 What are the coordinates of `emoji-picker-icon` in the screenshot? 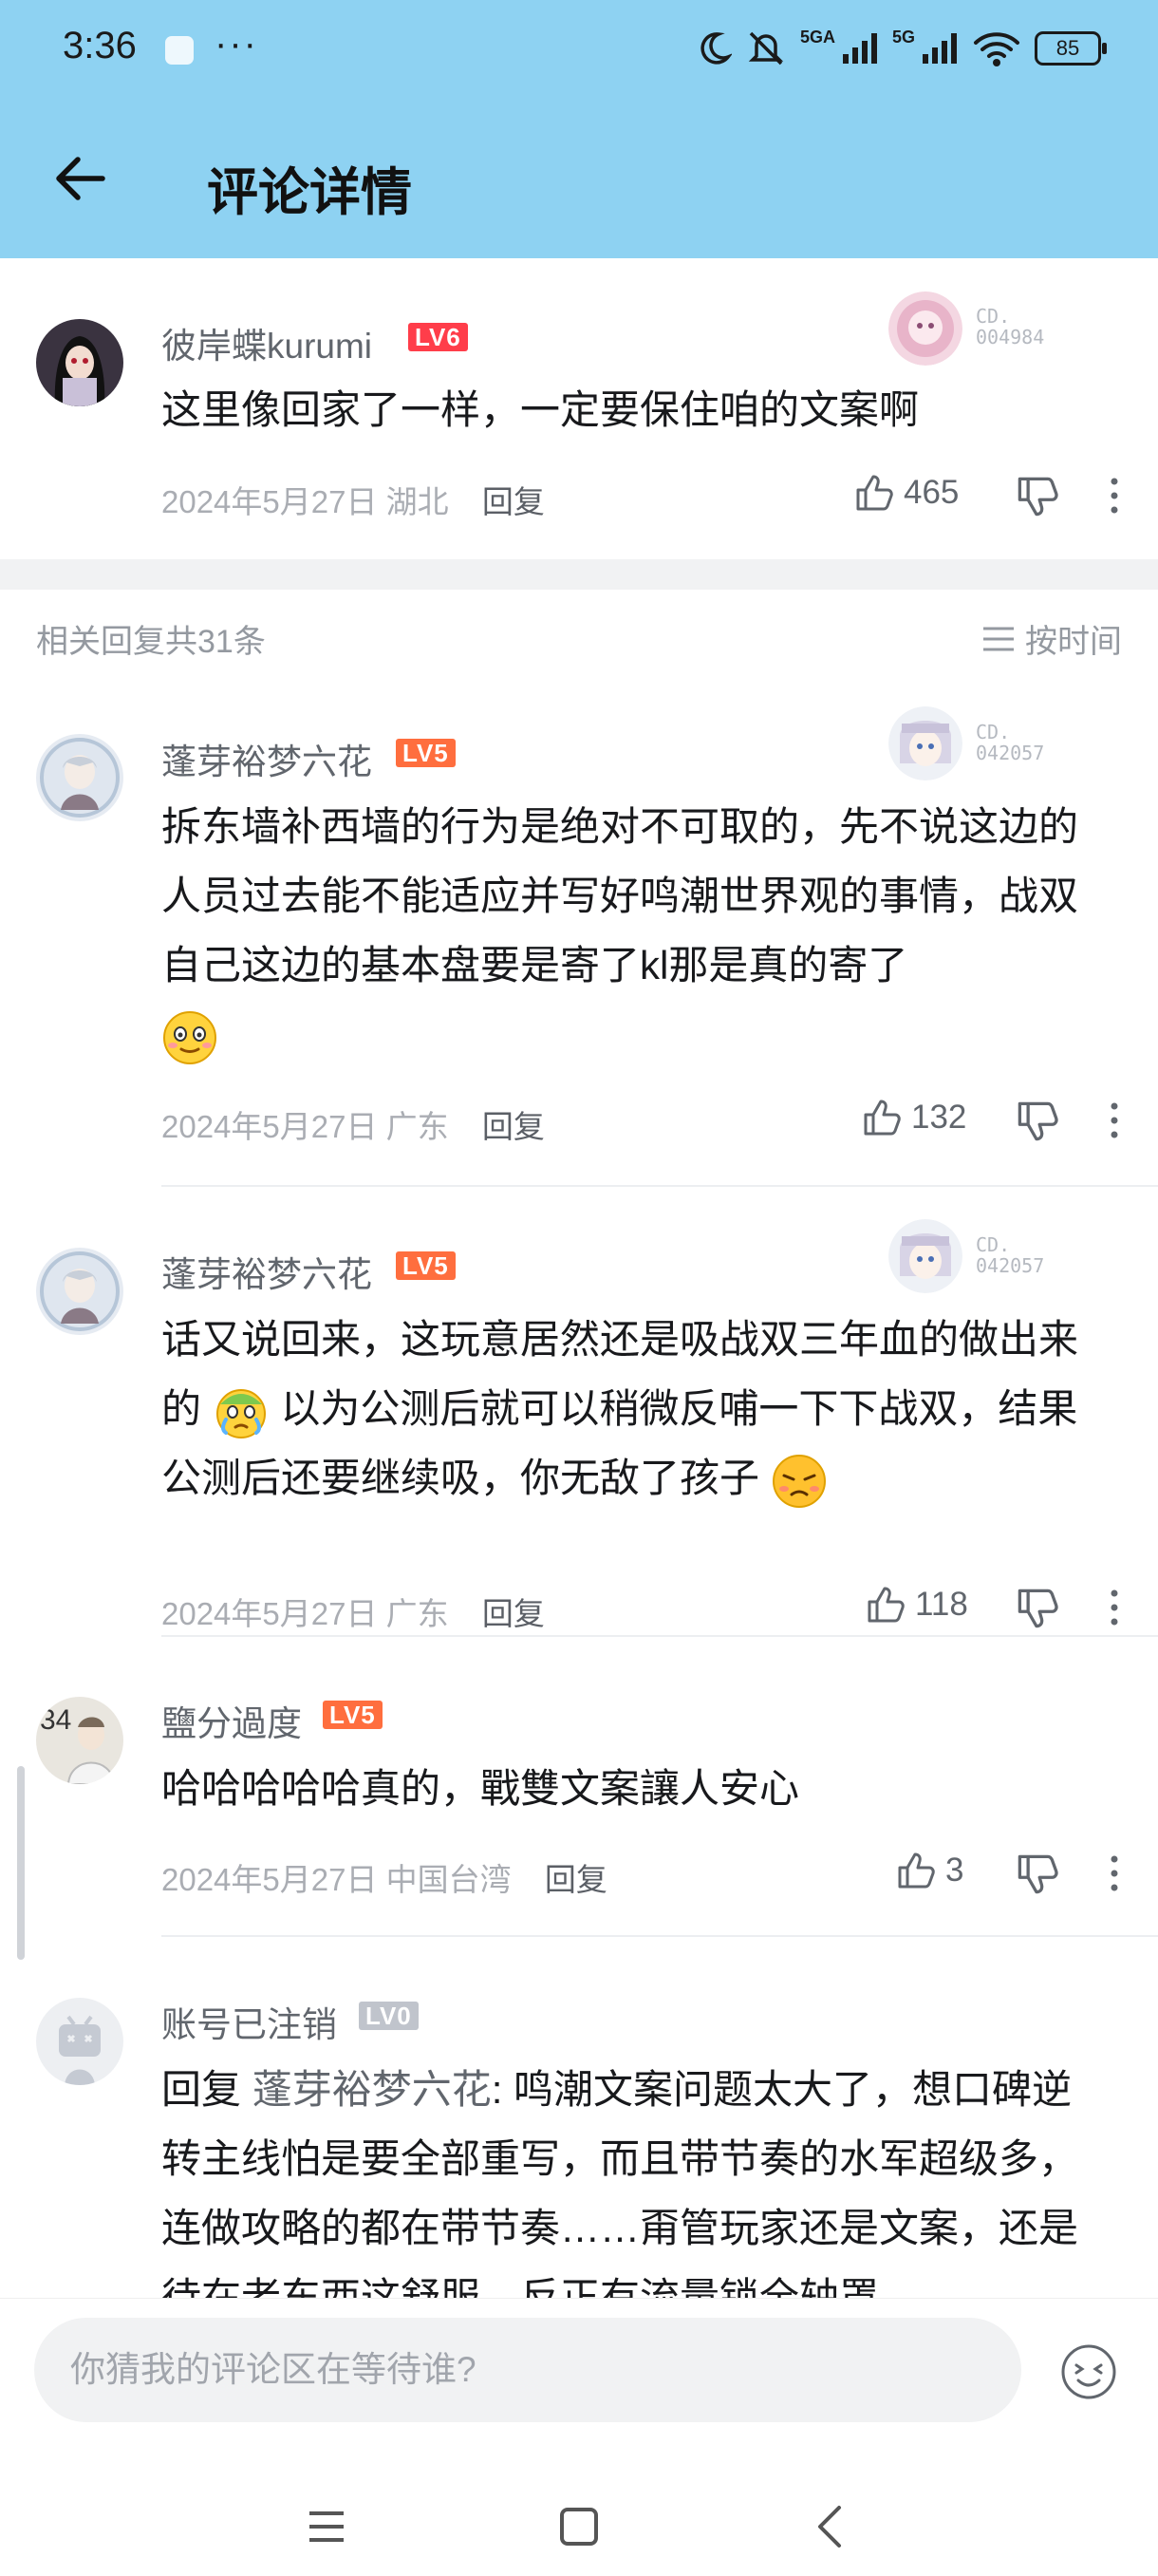 It's located at (1088, 2371).